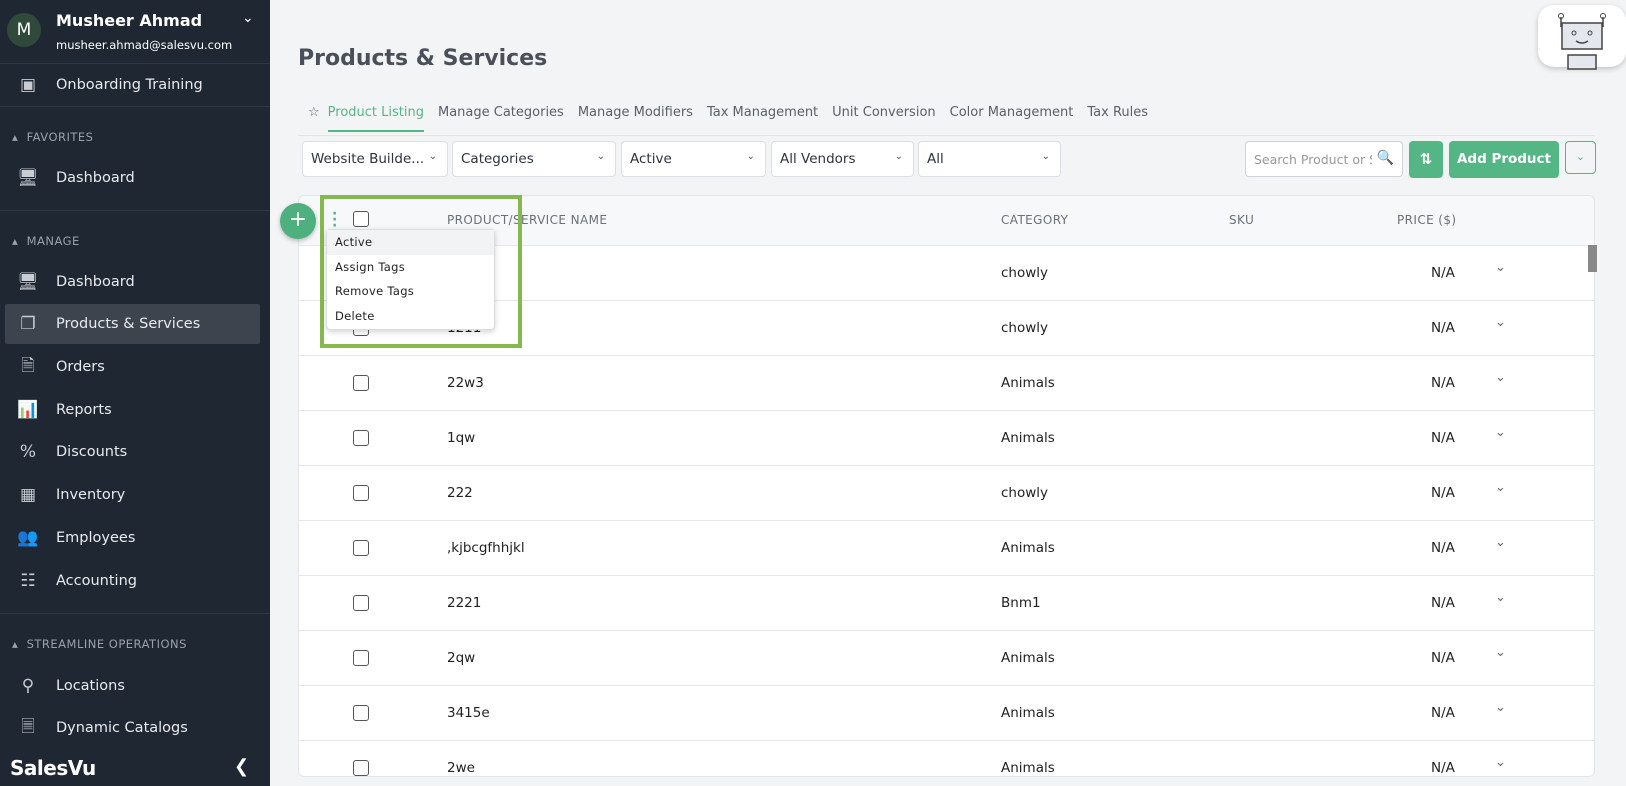 This screenshot has width=1626, height=786. Describe the element at coordinates (946, 383) in the screenshot. I see `table-row: 22w3 Animals N/A ⌄` at that location.